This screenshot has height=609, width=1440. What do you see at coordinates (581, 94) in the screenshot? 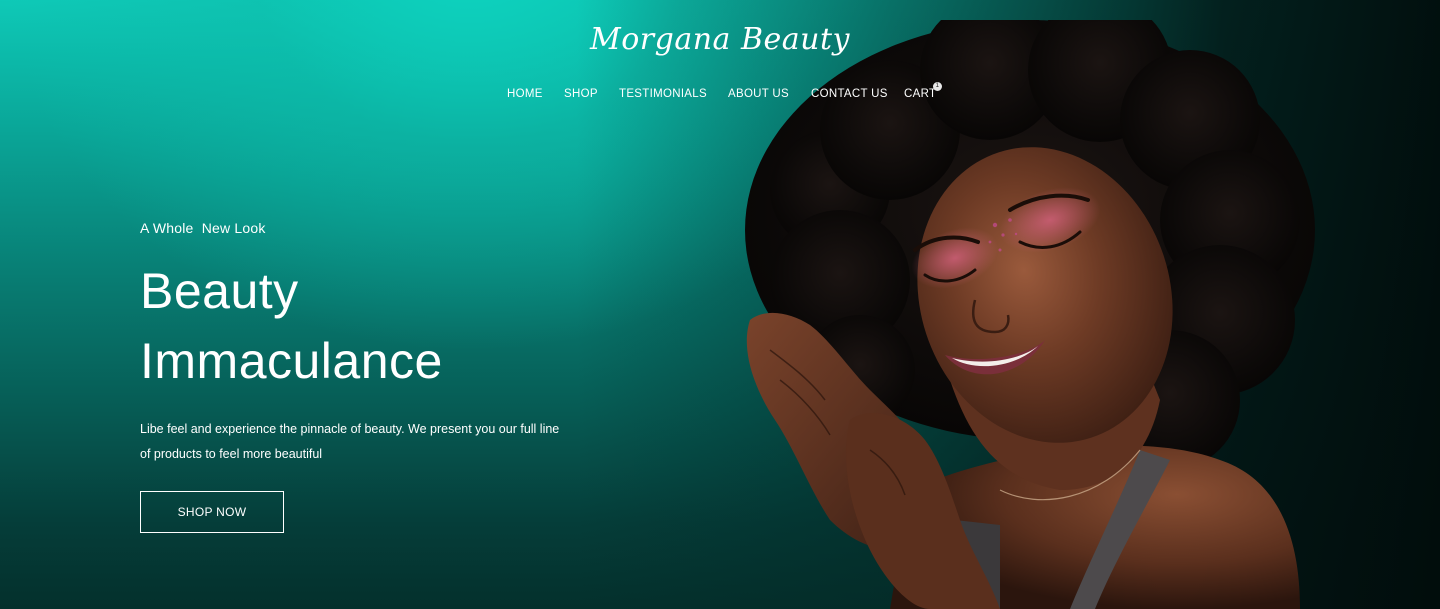
I see `nav-item-shop: SHOP` at bounding box center [581, 94].